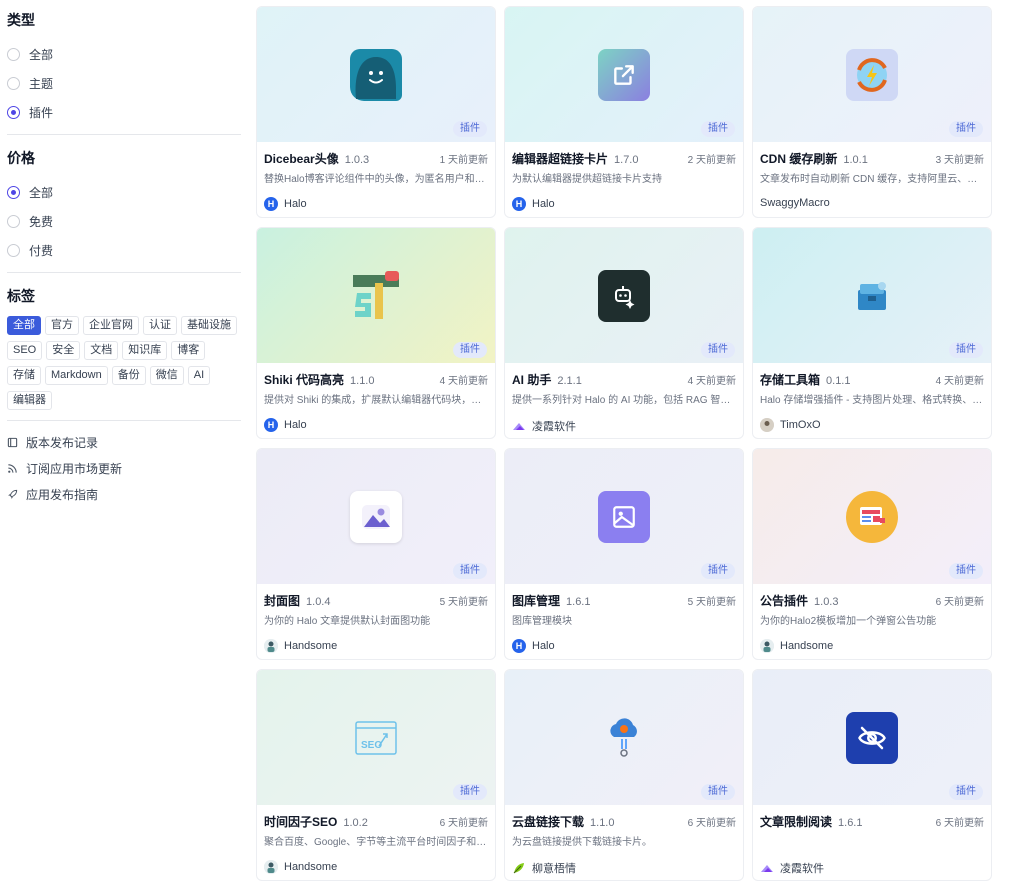 The width and height of the screenshot is (1017, 883). Describe the element at coordinates (560, 159) in the screenshot. I see `plugin-name: 编辑器超链接卡片` at that location.